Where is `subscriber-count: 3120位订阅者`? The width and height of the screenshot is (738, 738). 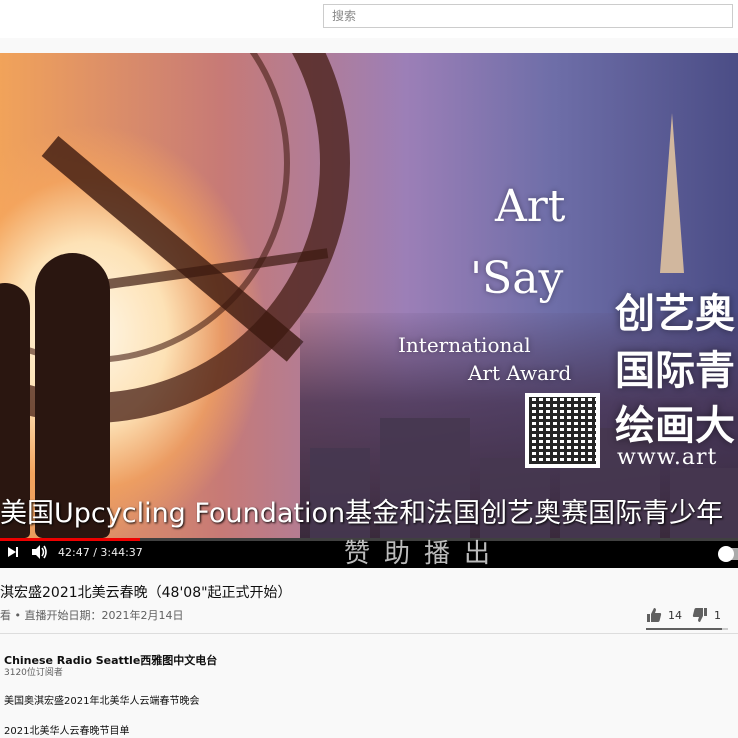
subscriber-count: 3120位订阅者 is located at coordinates (33, 673).